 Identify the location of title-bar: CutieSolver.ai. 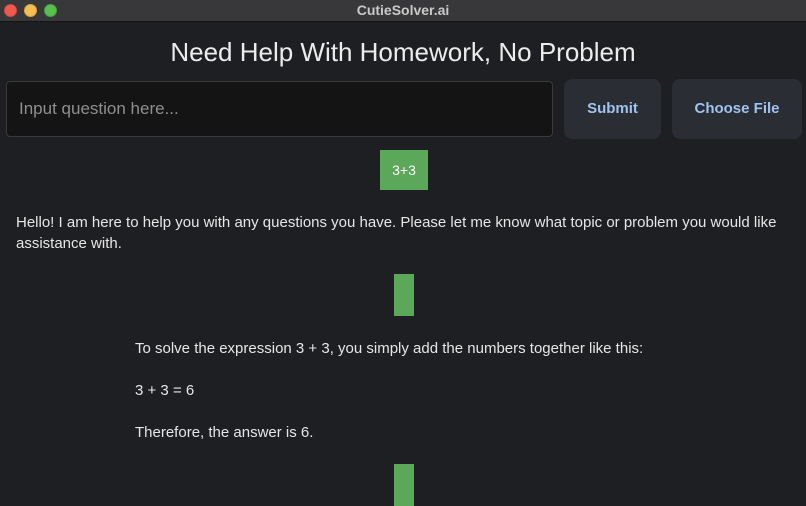
(403, 11).